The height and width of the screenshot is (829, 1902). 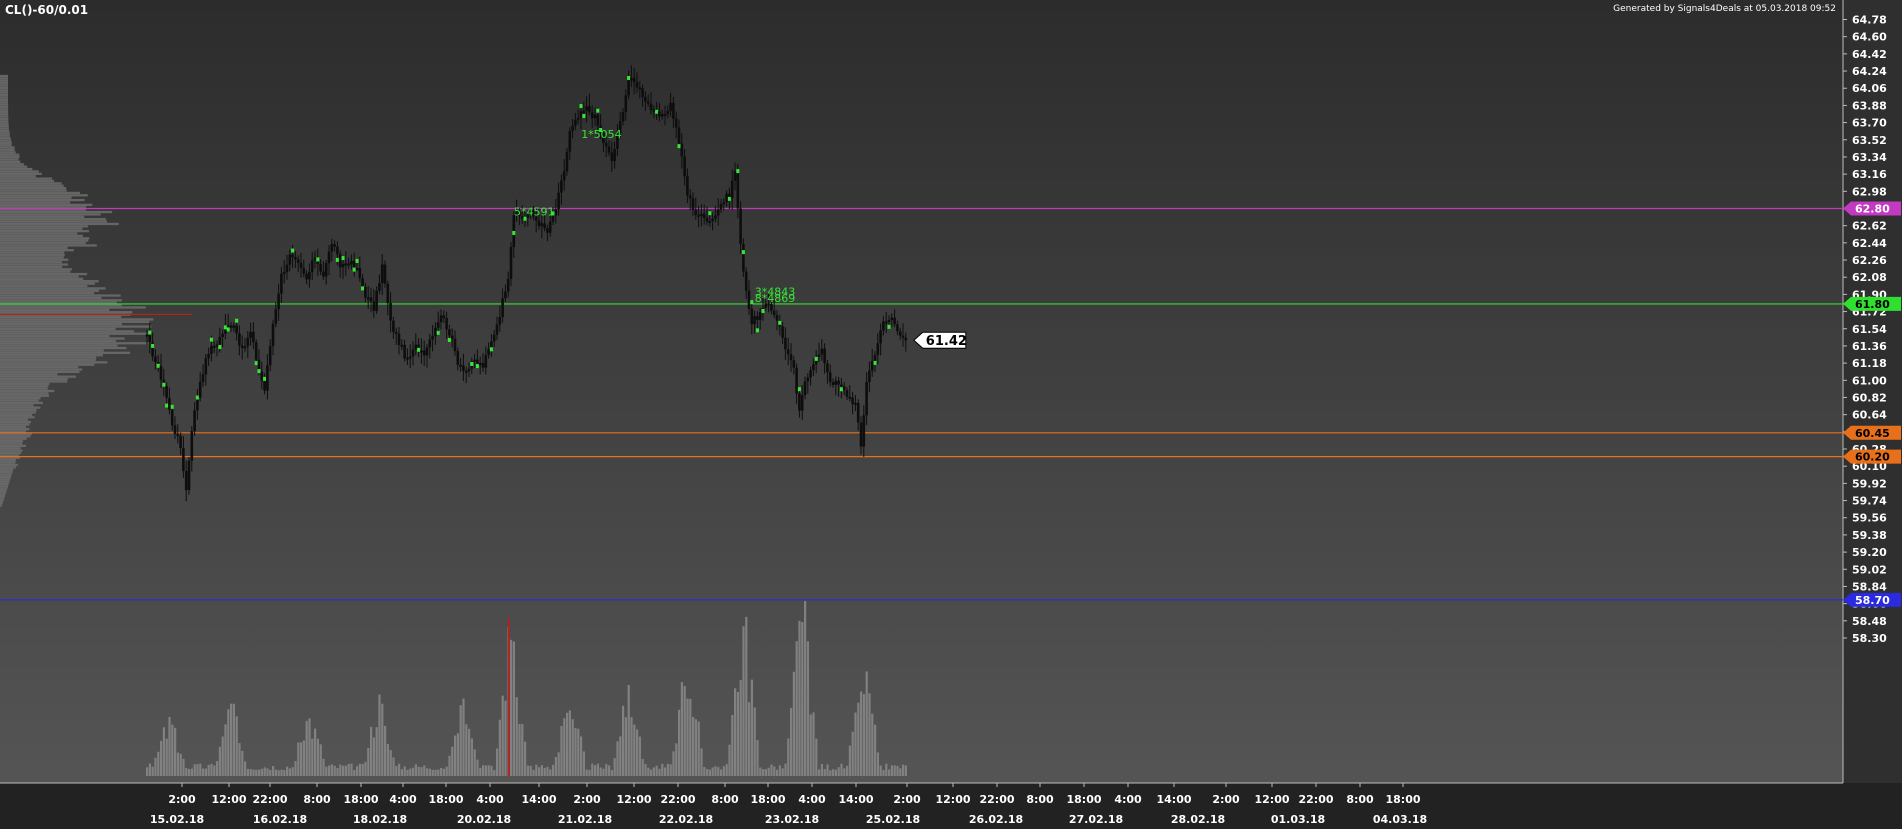 What do you see at coordinates (538, 799) in the screenshot?
I see `x-time-label: 14:00` at bounding box center [538, 799].